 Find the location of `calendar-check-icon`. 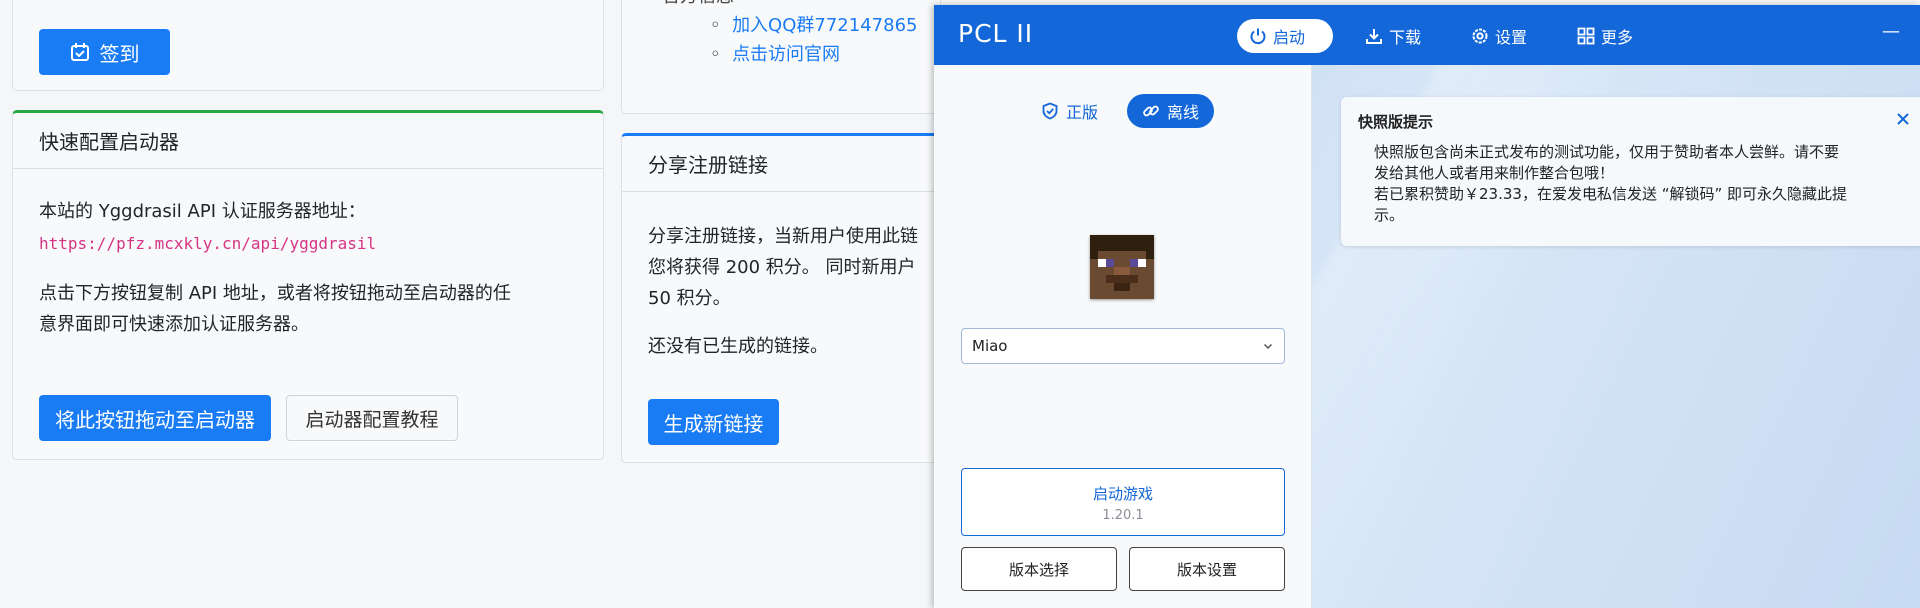

calendar-check-icon is located at coordinates (79, 52).